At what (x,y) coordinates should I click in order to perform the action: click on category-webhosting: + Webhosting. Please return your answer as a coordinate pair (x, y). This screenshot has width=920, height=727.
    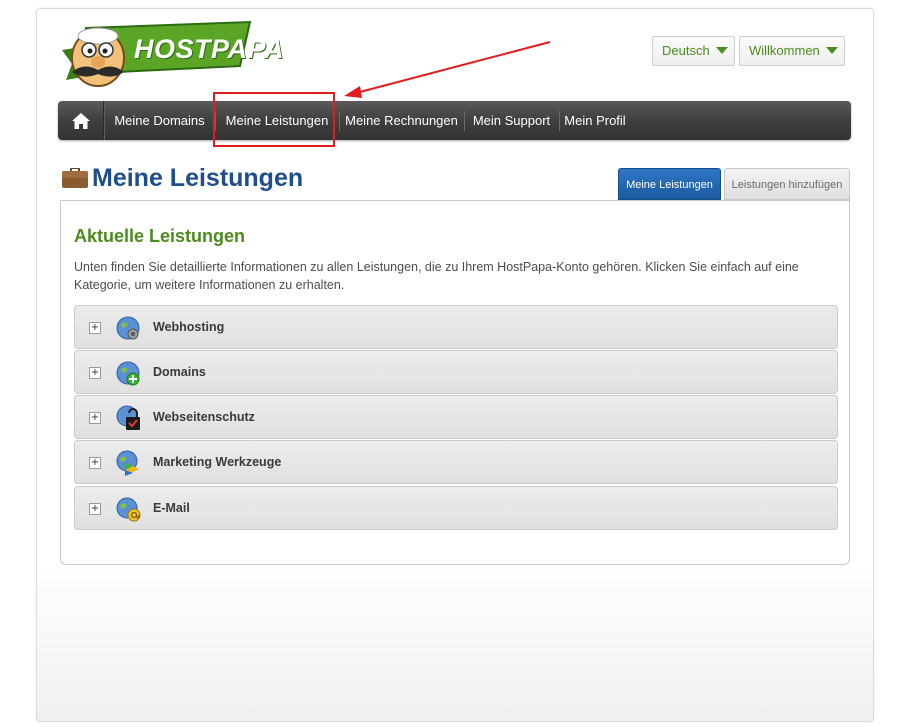
    Looking at the image, I should click on (456, 327).